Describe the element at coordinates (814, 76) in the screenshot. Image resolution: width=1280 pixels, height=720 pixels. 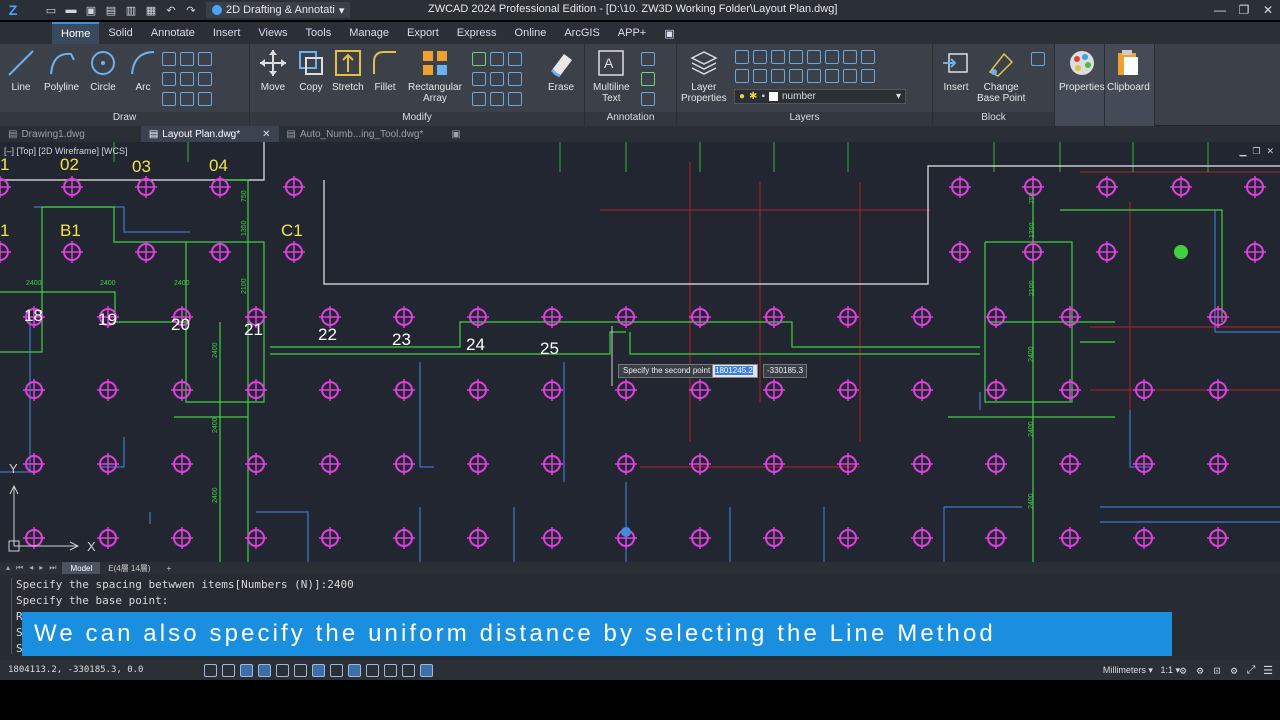
I see `layer-tool-13-icon` at that location.